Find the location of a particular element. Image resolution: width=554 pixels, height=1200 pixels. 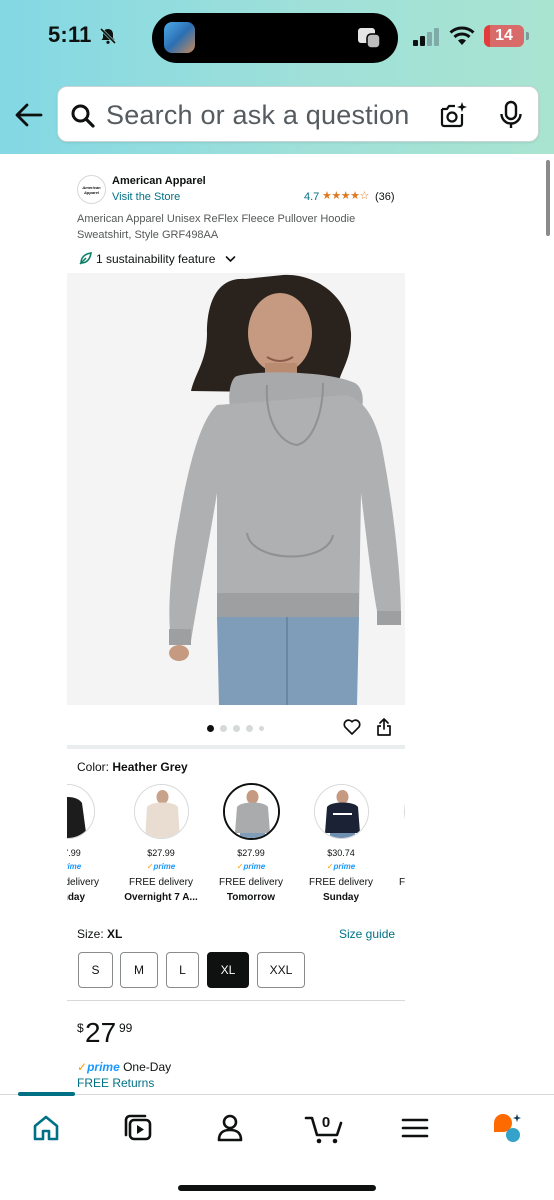

rufus-icon is located at coordinates (507, 1128).